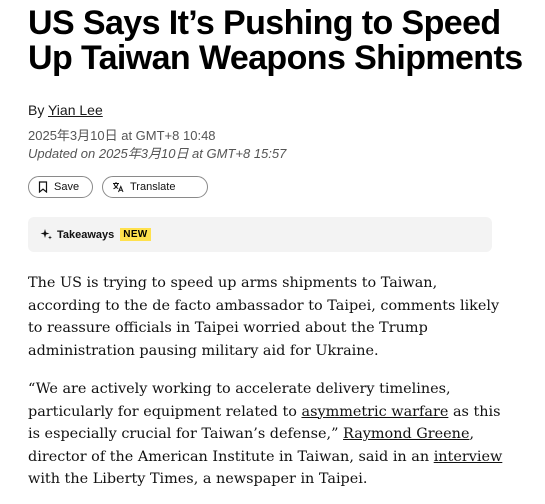 The width and height of the screenshot is (545, 504). Describe the element at coordinates (118, 187) in the screenshot. I see `translate-icon` at that location.